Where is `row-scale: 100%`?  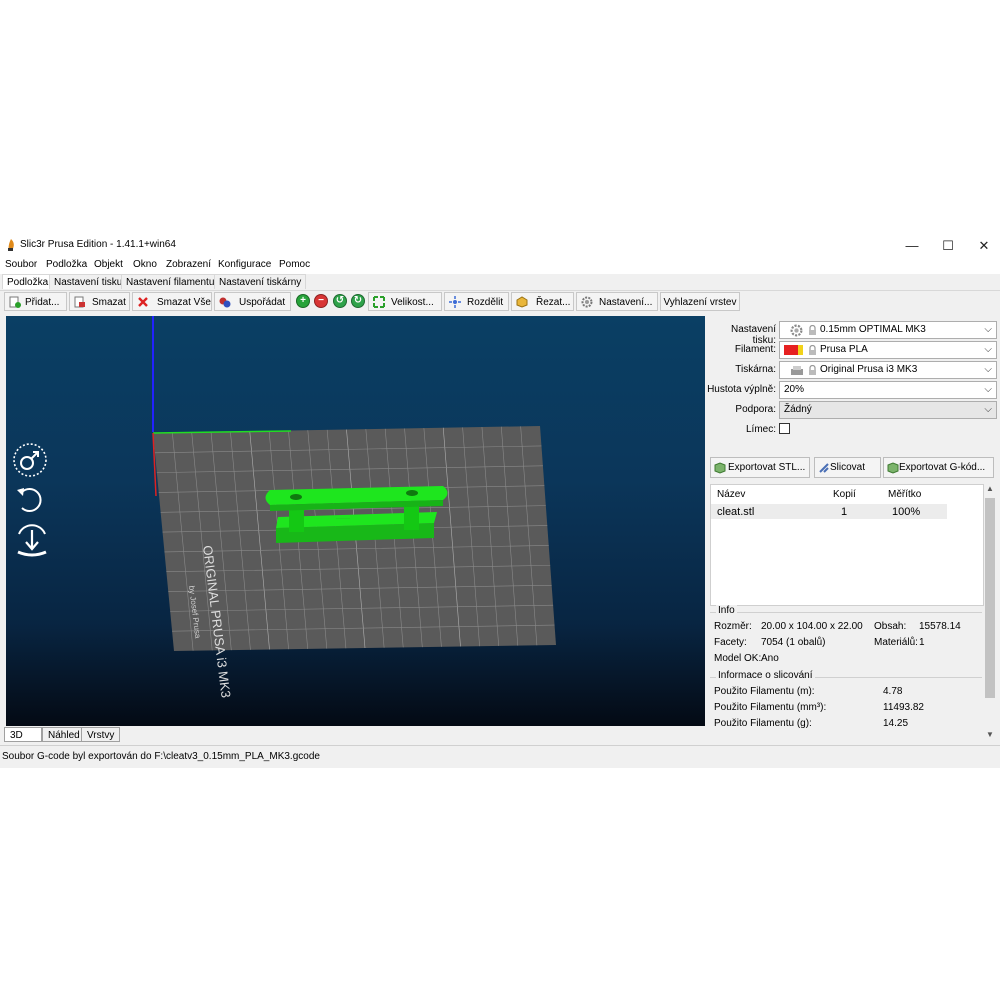
row-scale: 100% is located at coordinates (906, 512).